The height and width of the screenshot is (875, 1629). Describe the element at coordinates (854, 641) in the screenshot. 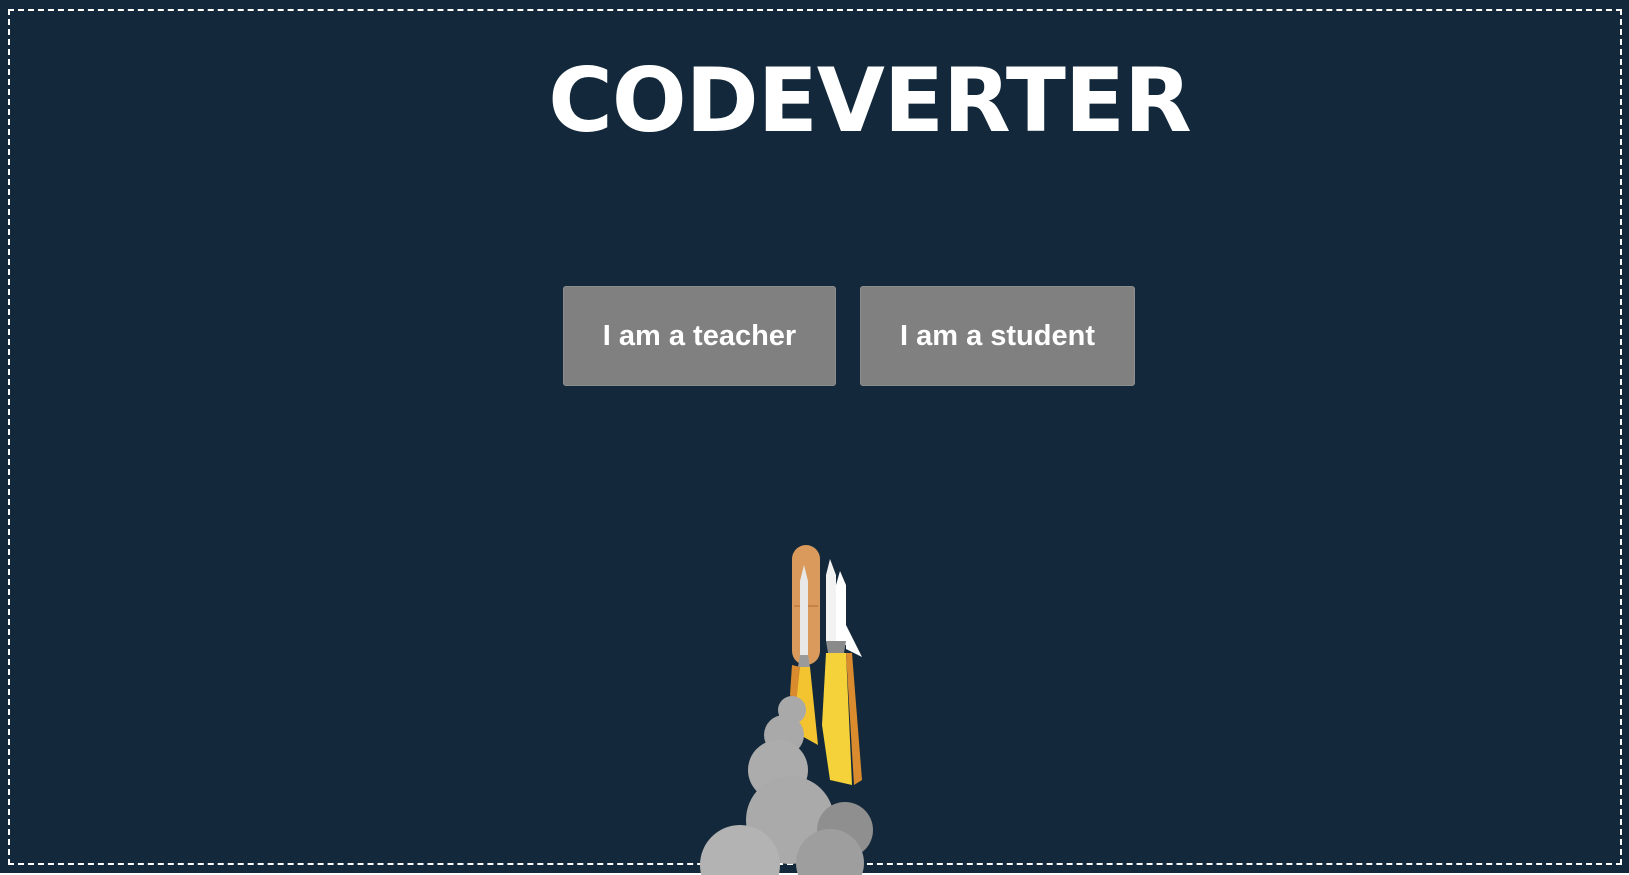

I see `shuttle-wing` at that location.